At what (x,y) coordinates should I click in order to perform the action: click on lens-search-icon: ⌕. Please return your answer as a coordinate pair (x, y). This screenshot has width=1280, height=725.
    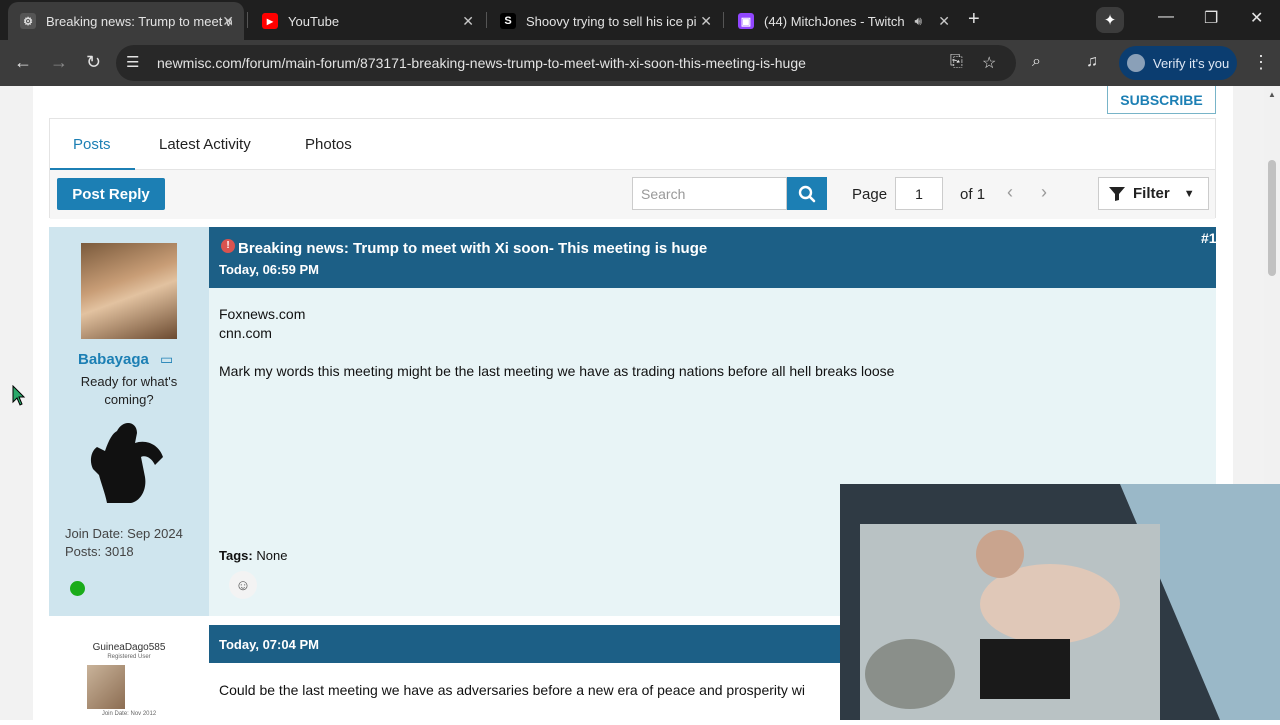
    Looking at the image, I should click on (1036, 62).